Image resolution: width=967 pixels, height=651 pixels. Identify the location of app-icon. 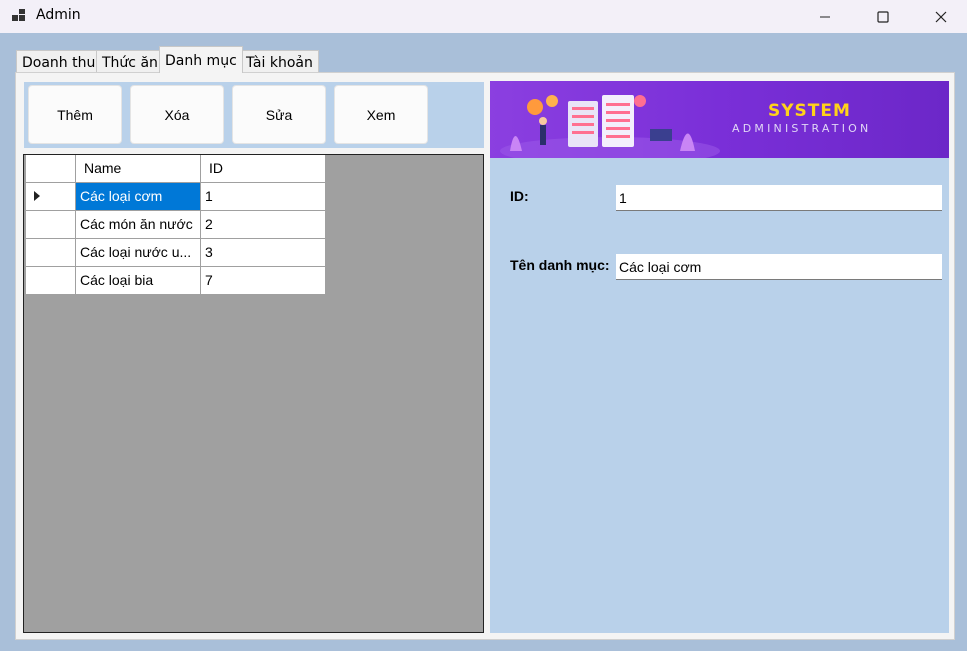
(20, 16).